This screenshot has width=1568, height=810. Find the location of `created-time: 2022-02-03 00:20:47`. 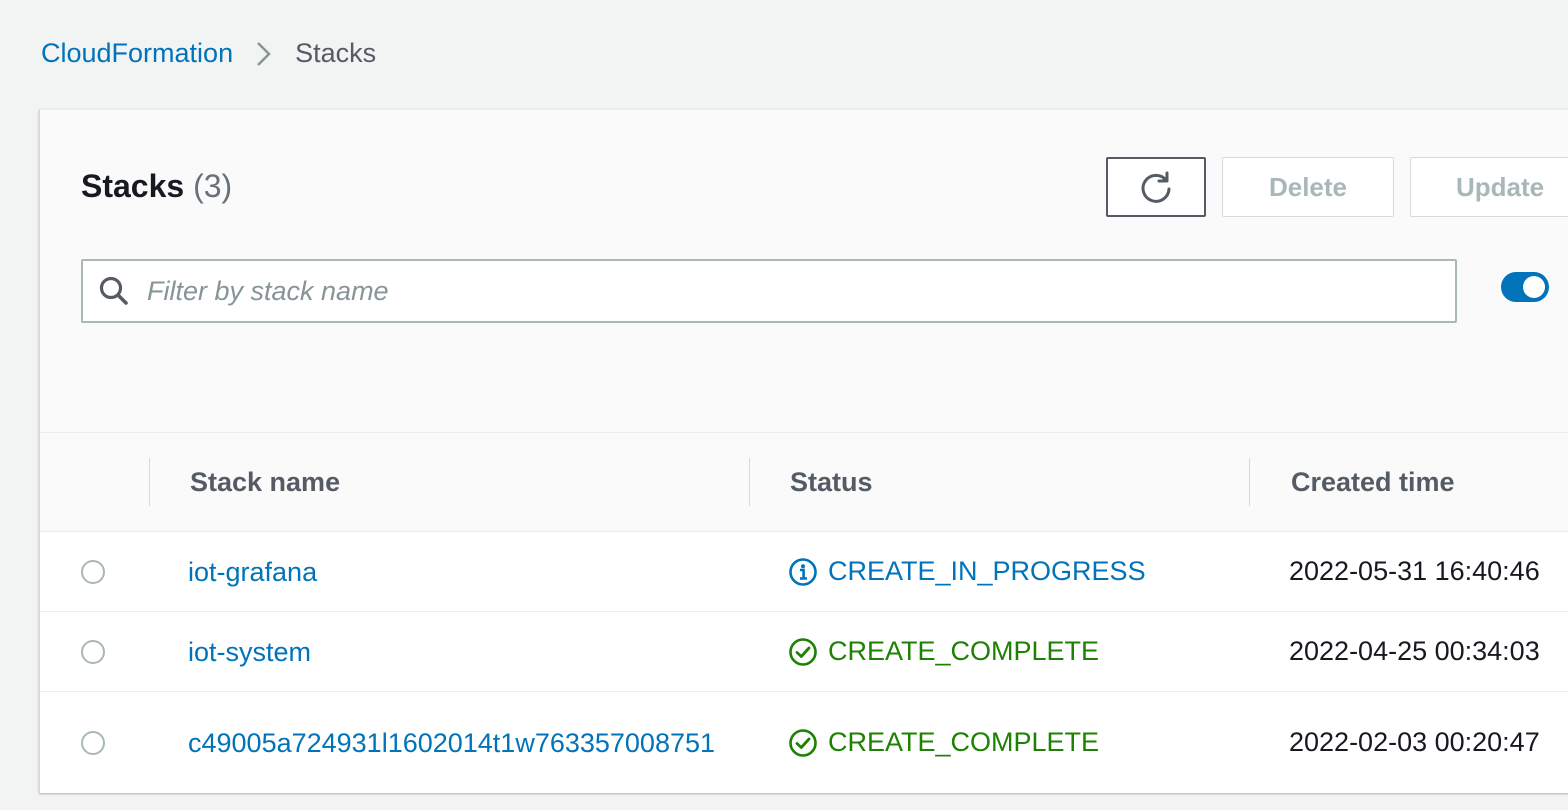

created-time: 2022-02-03 00:20:47 is located at coordinates (1414, 742).